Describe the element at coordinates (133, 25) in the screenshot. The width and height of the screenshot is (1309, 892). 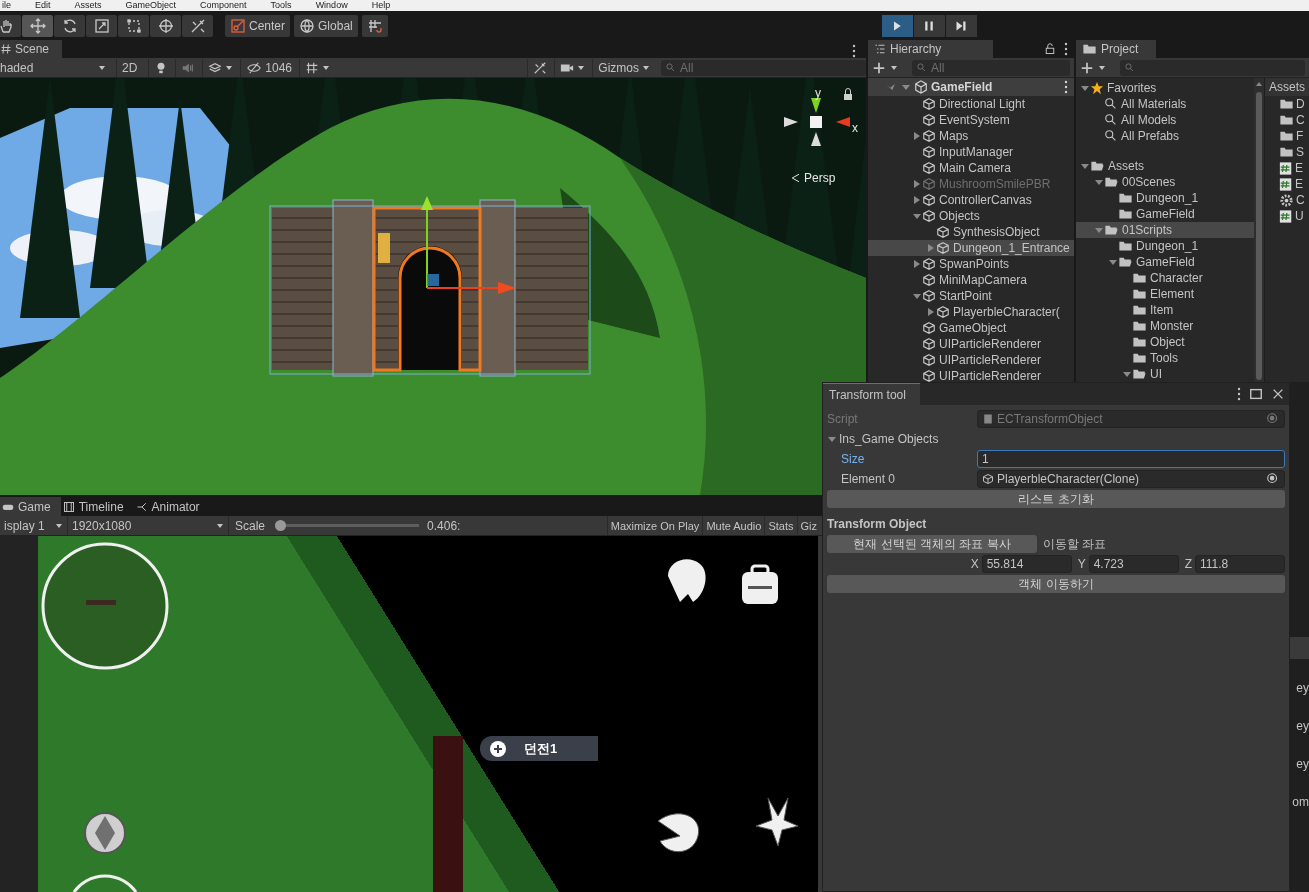
I see `rect-tool-button` at that location.